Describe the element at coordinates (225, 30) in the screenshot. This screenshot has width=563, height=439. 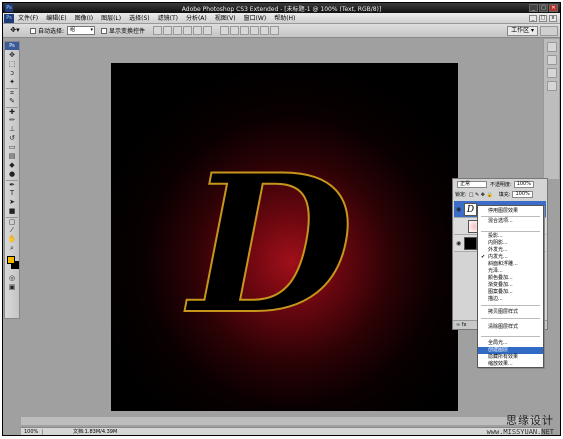
I see `distribute-top-icon` at that location.